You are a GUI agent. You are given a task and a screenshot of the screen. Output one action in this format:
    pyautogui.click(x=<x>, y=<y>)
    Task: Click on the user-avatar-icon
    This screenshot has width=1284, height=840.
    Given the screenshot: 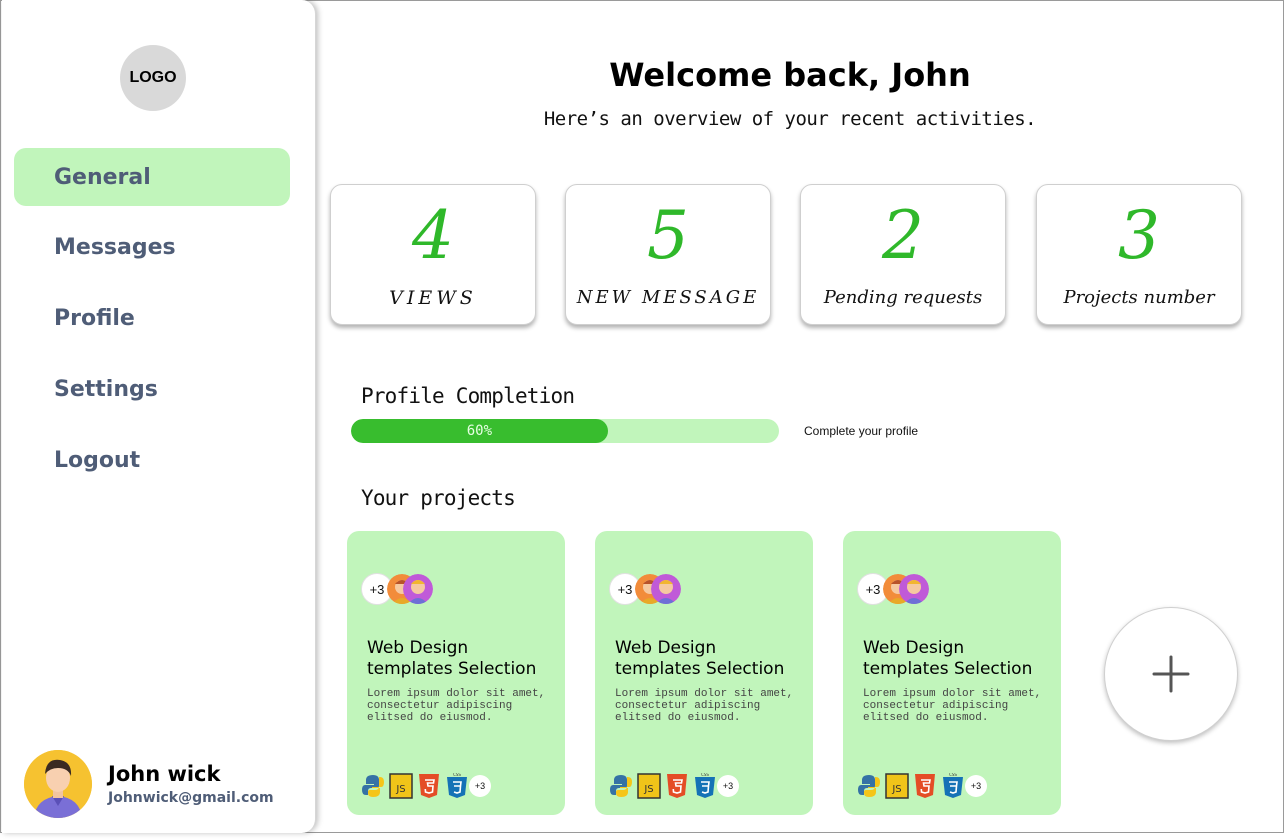 What is the action you would take?
    pyautogui.click(x=58, y=784)
    